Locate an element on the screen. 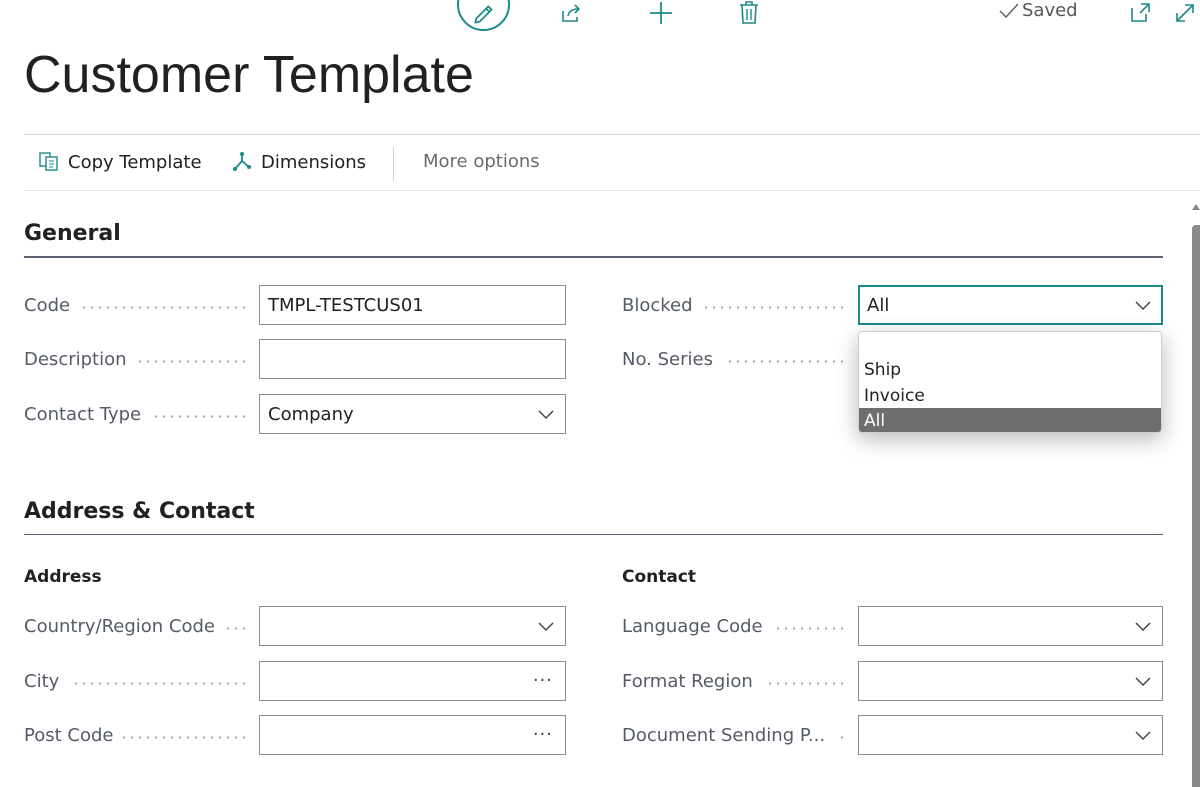  dimensions-button: Dimensions is located at coordinates (298, 162).